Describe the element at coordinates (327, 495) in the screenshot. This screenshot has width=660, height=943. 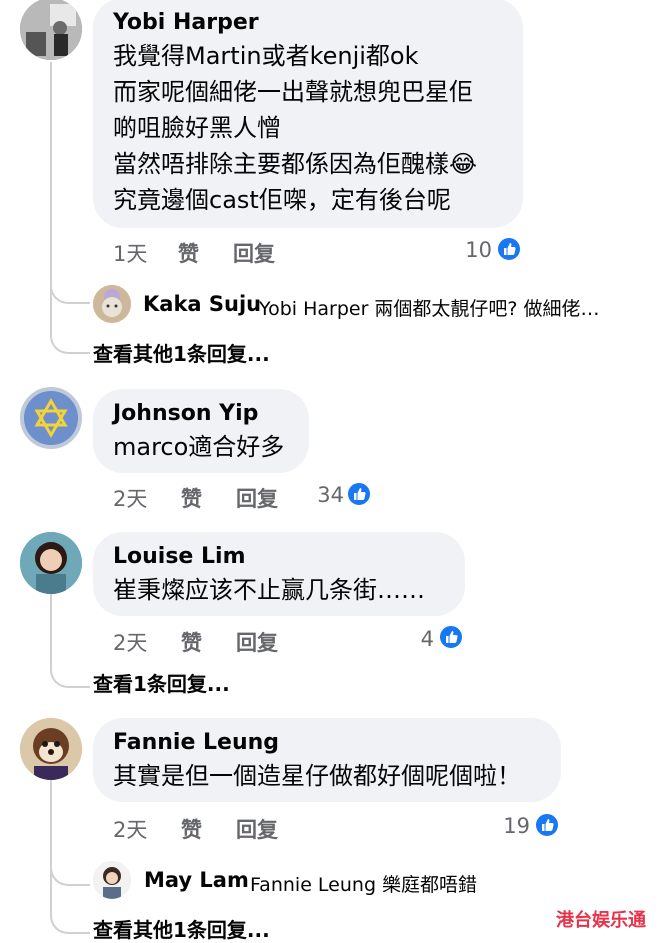
I see `like-count: 34` at that location.